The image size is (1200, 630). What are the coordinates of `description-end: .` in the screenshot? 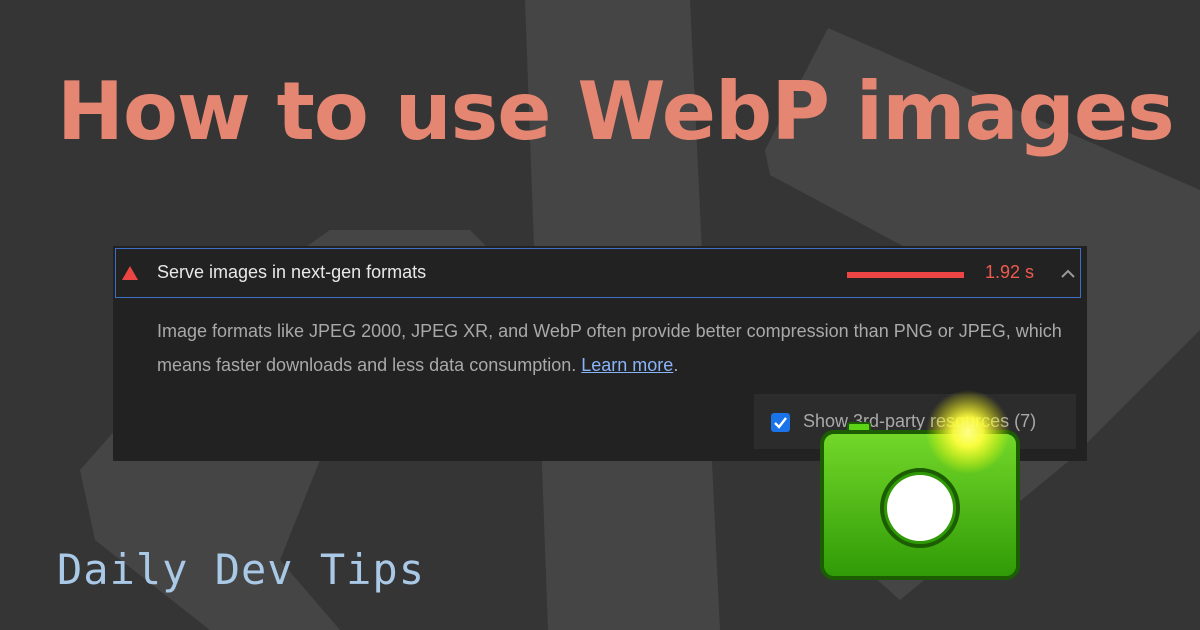 It's located at (676, 365).